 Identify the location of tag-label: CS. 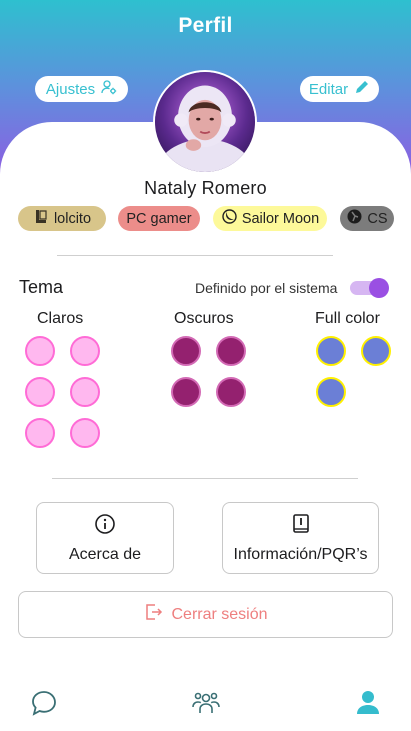
(377, 218).